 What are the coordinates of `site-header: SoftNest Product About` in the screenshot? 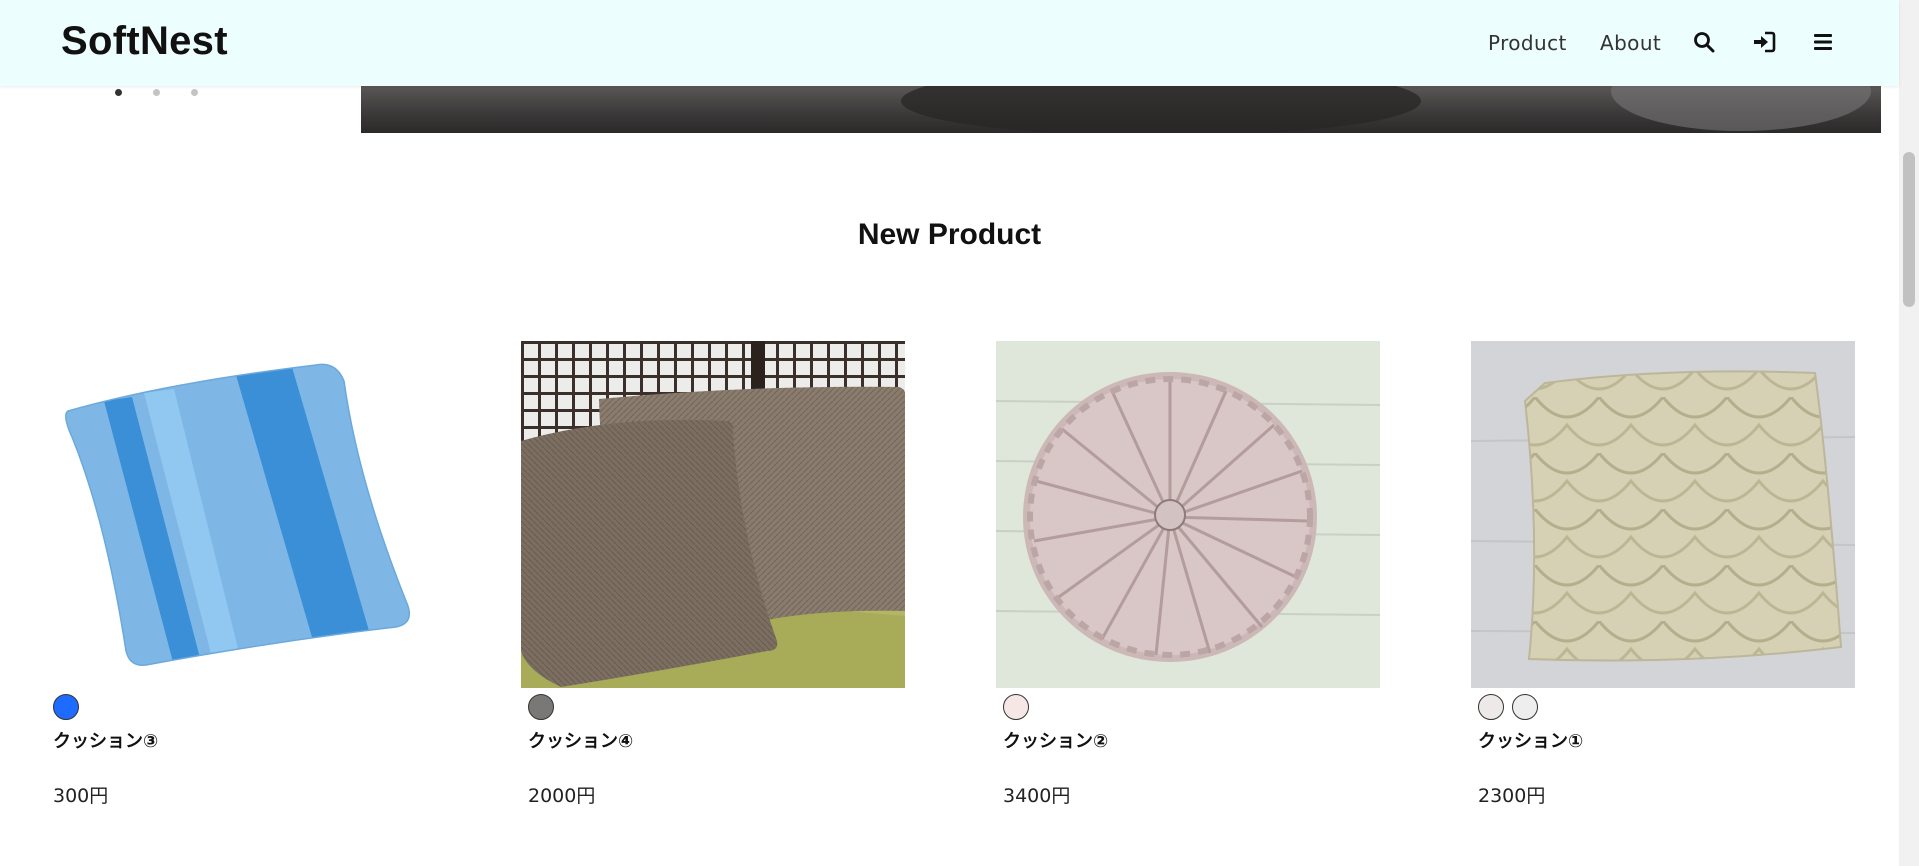 It's located at (949, 43).